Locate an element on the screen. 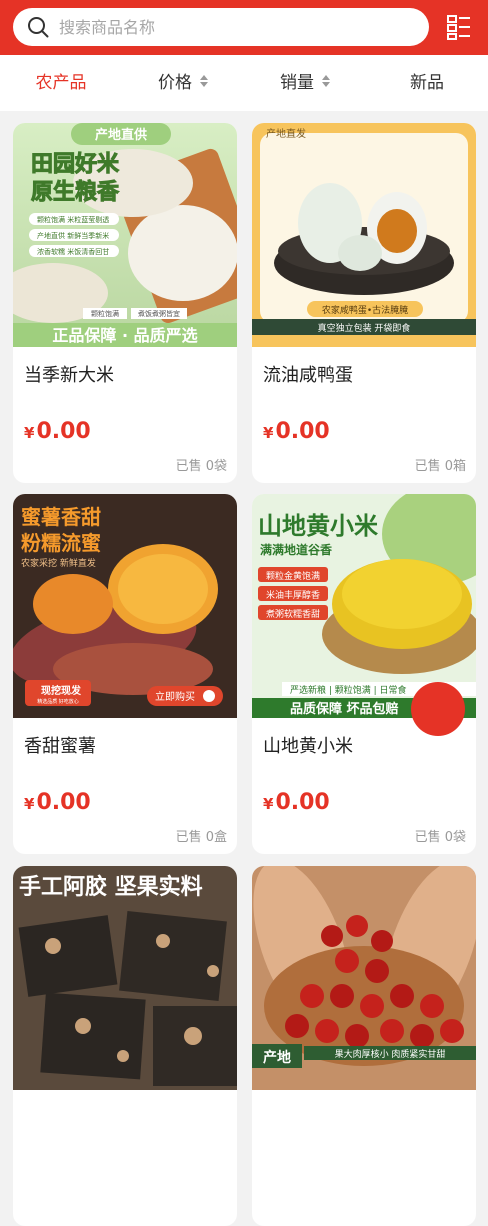 Image resolution: width=488 pixels, height=1226 pixels. product-name: 香甜蜜薯 is located at coordinates (60, 746).